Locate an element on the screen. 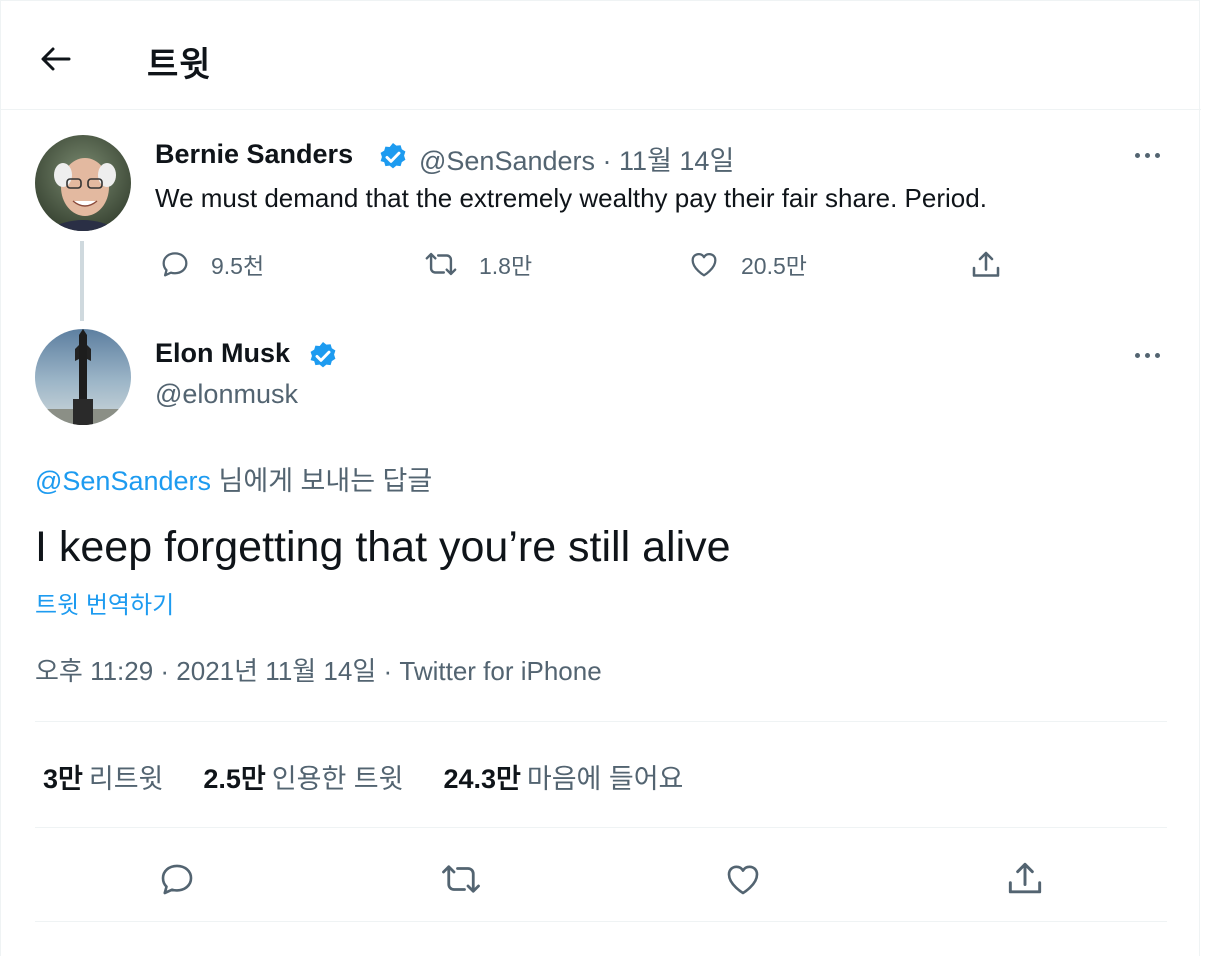 The width and height of the screenshot is (1214, 956). like-button: 20.5만 is located at coordinates (746, 264).